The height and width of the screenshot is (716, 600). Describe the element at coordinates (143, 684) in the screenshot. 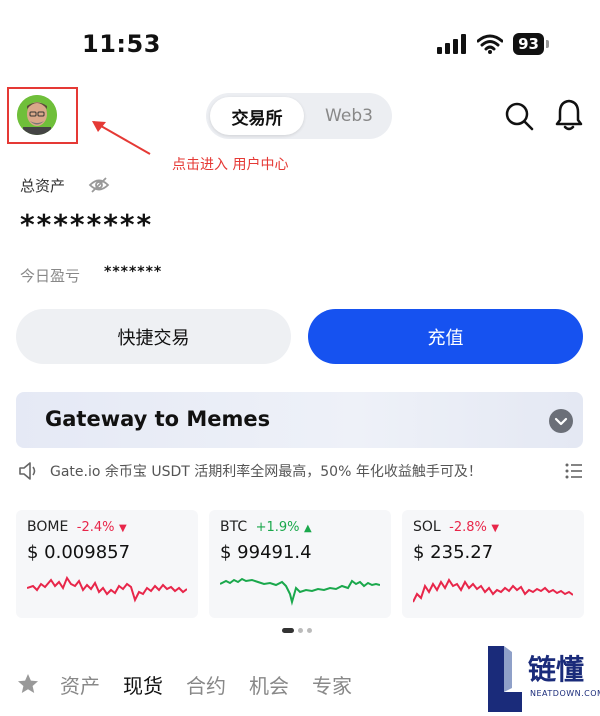

I see `tab-spot: 现货` at that location.